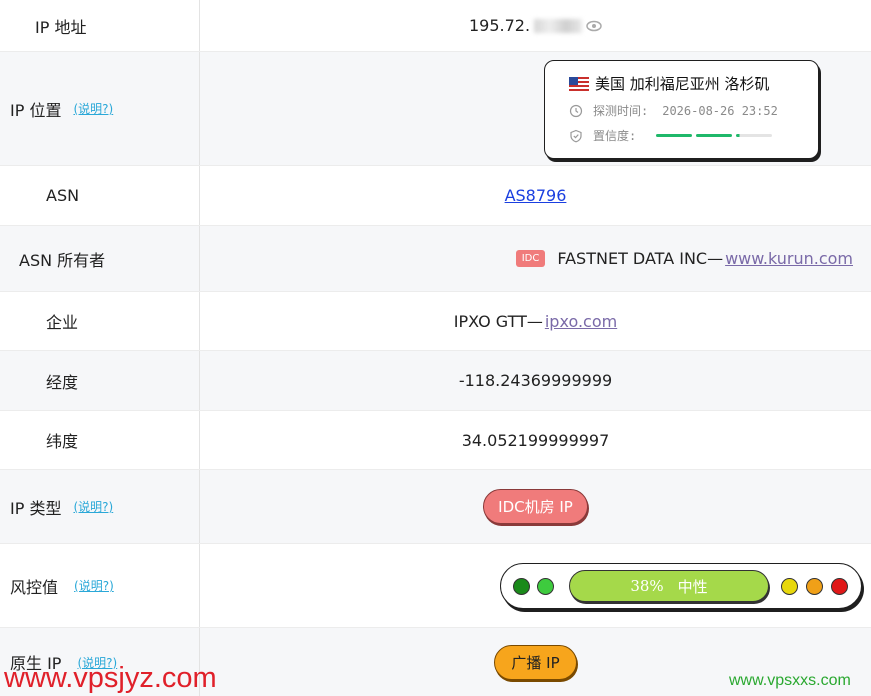 The width and height of the screenshot is (871, 696). Describe the element at coordinates (535, 662) in the screenshot. I see `native-ip-pill: 广播 IP` at that location.